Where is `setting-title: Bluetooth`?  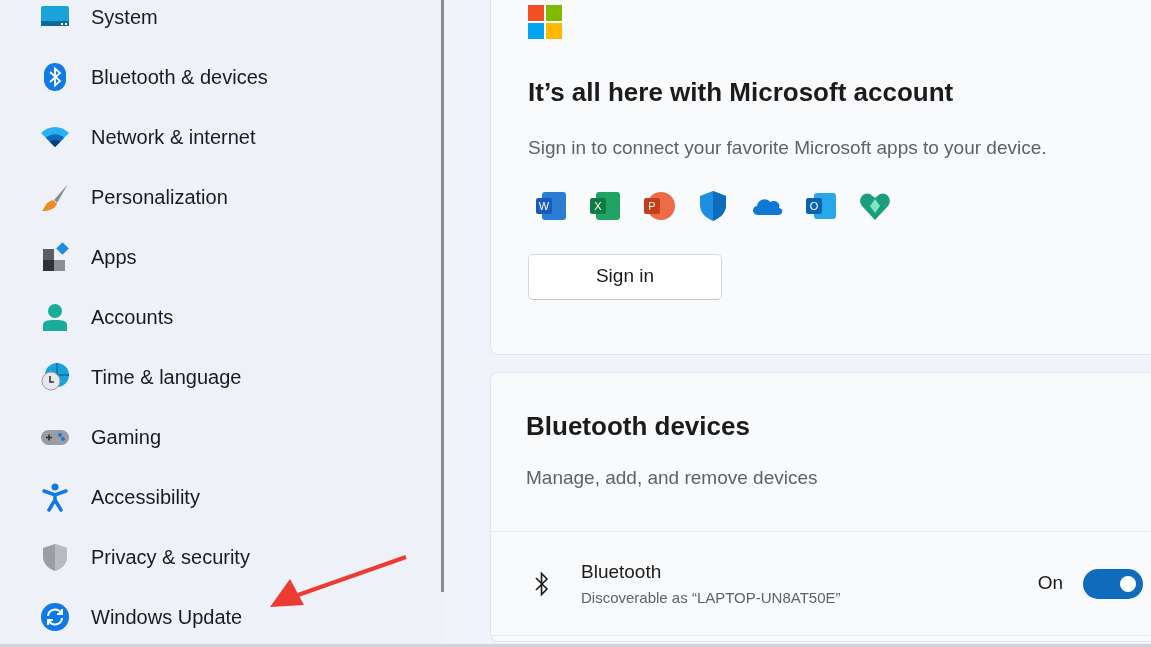
setting-title: Bluetooth is located at coordinates (622, 572).